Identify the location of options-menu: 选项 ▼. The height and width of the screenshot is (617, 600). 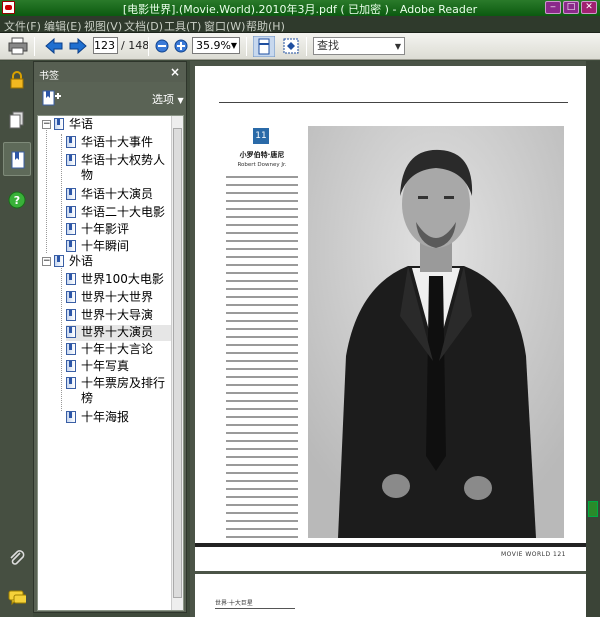
(168, 99).